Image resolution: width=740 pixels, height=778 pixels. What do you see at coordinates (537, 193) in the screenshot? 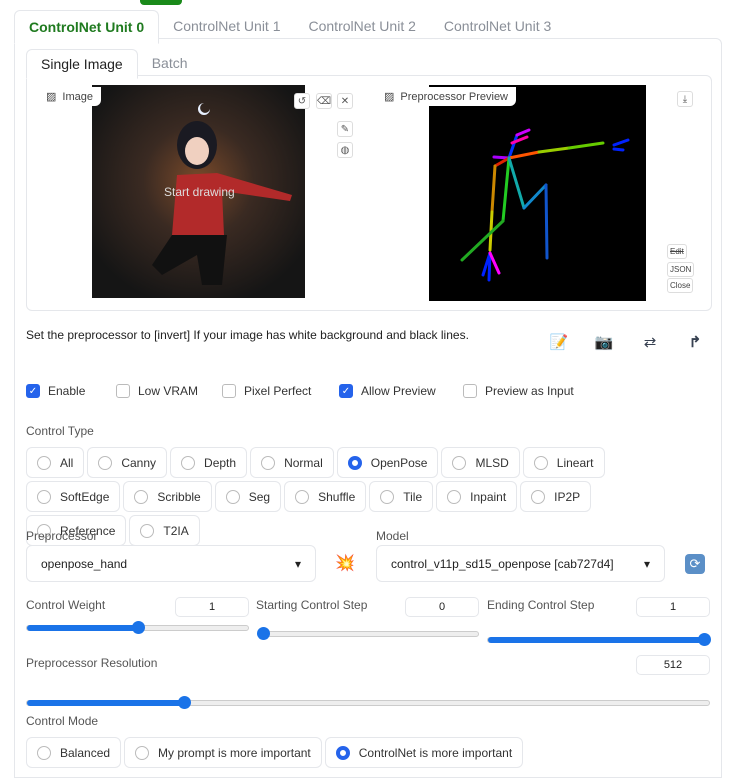
I see `preprocessor-preview-image` at bounding box center [537, 193].